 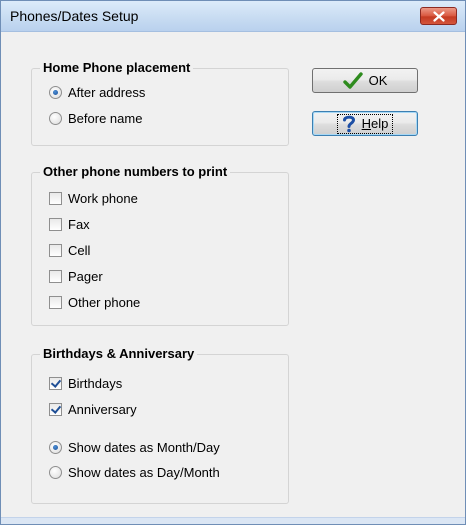 I want to click on other-phone-option: Other phone, so click(x=94, y=302).